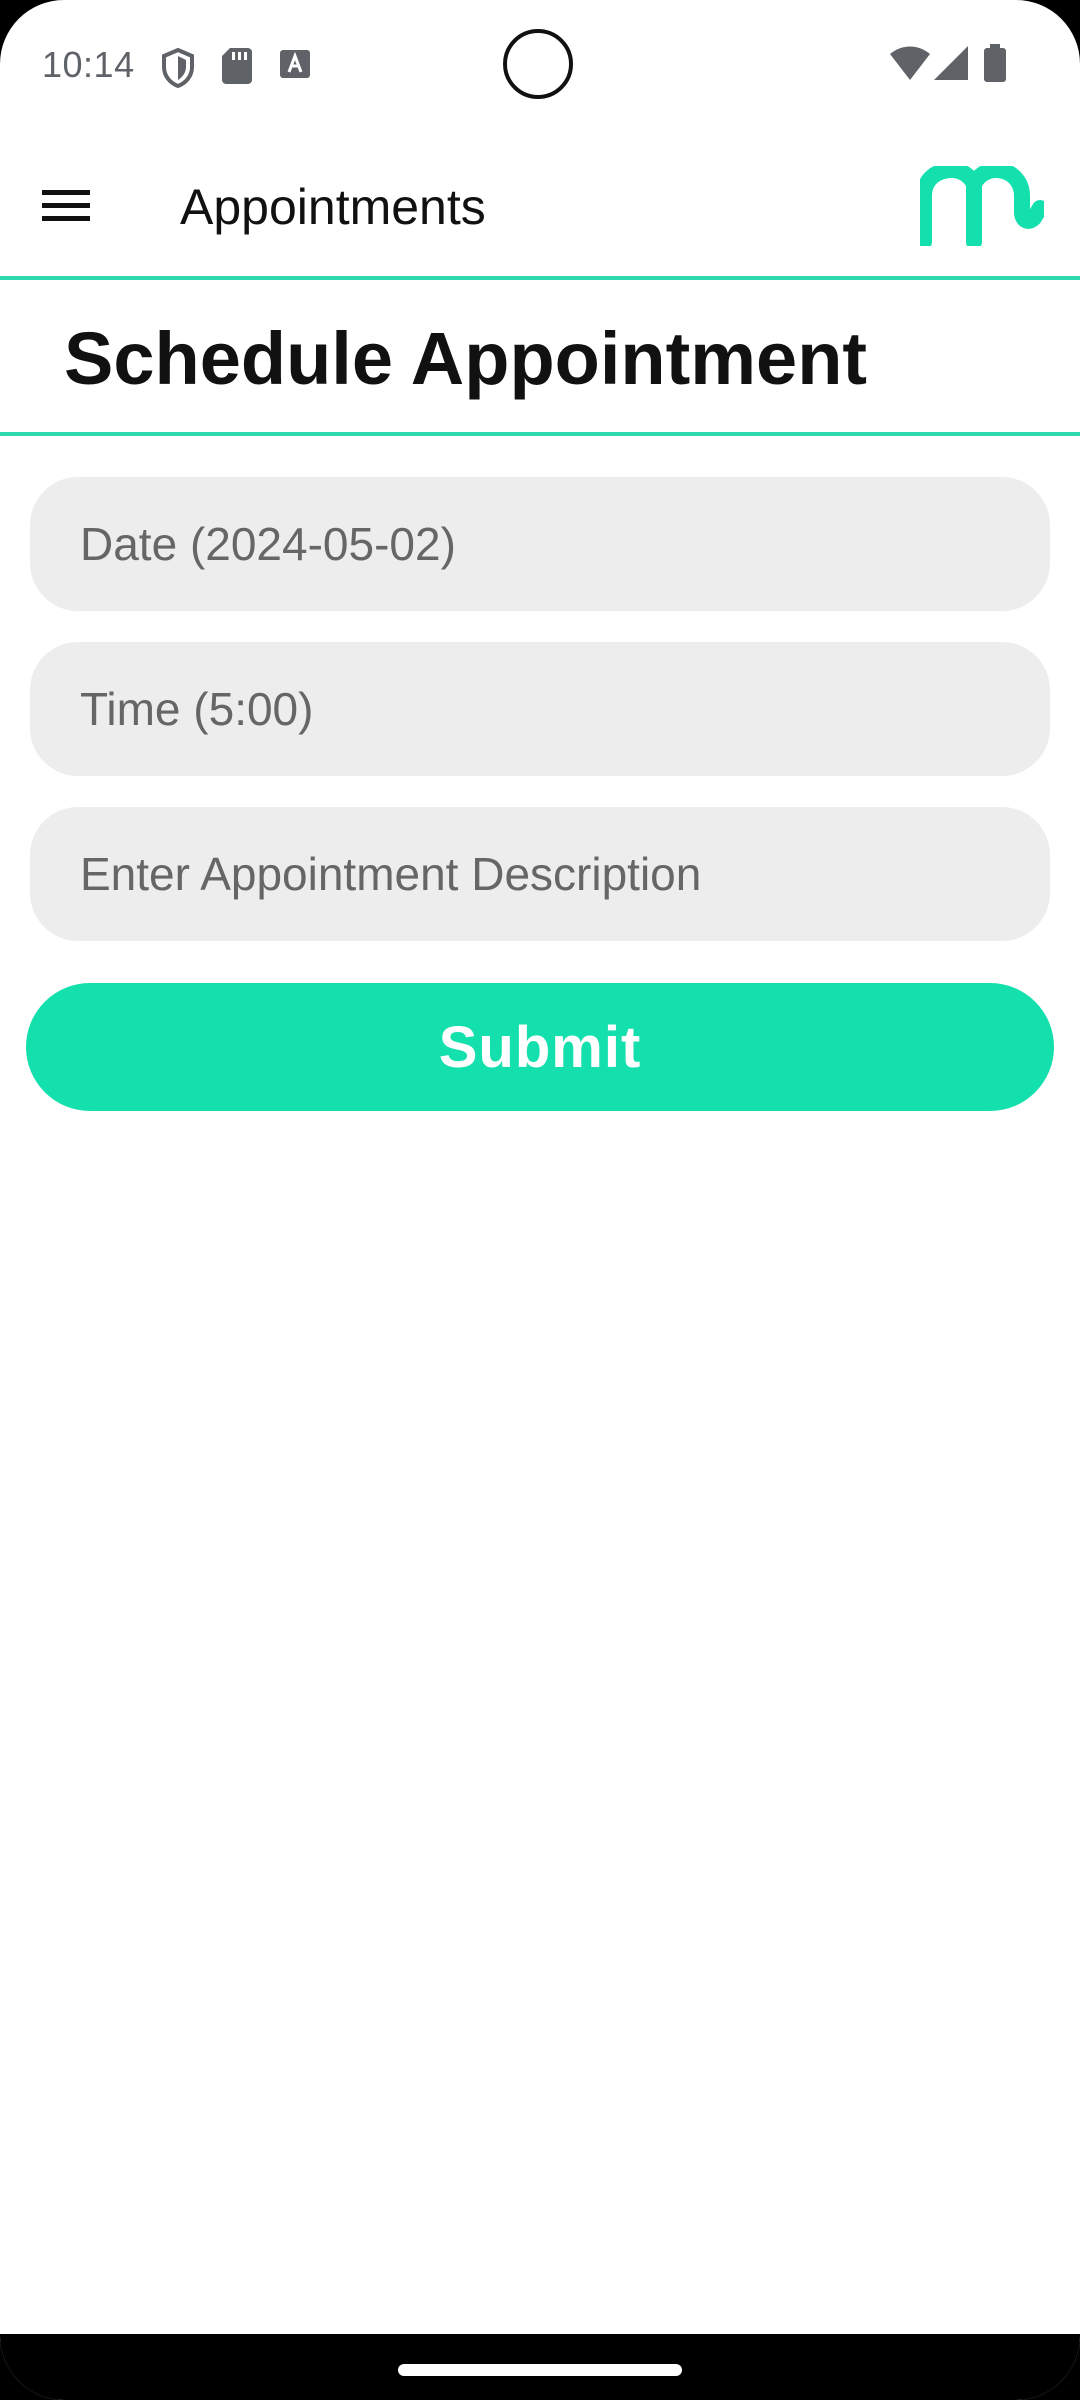 The height and width of the screenshot is (2400, 1080). What do you see at coordinates (995, 63) in the screenshot?
I see `battery-icon` at bounding box center [995, 63].